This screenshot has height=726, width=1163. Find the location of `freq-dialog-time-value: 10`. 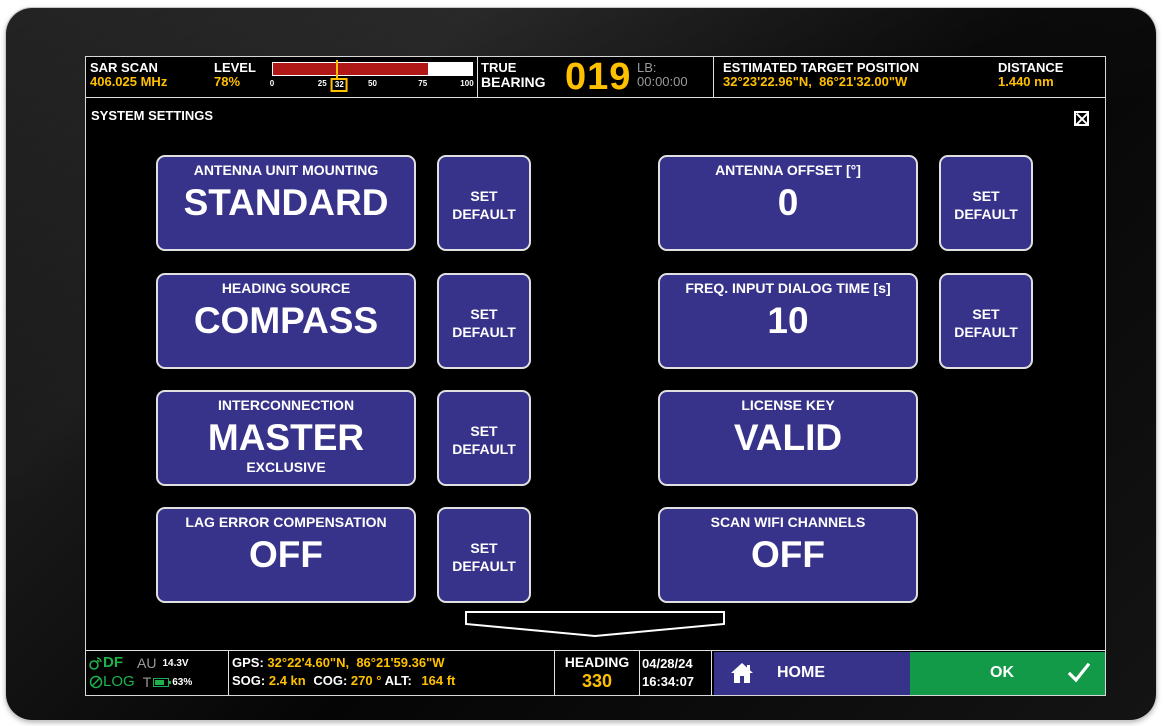

freq-dialog-time-value: 10 is located at coordinates (788, 320).